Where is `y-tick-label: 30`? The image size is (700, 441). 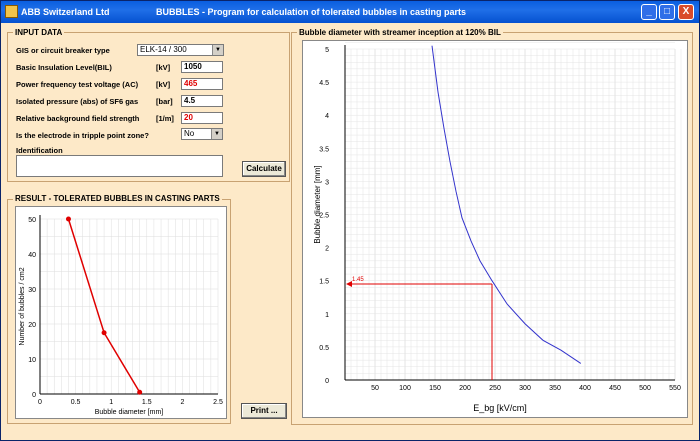 y-tick-label: 30 is located at coordinates (32, 290).